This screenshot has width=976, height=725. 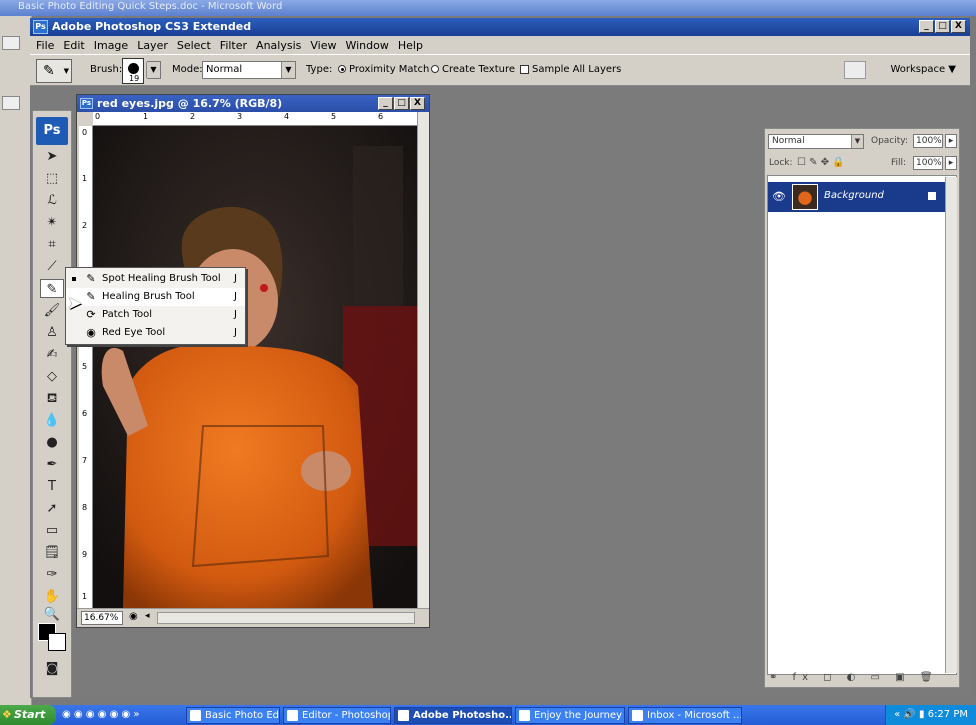 I want to click on lasso-tool-icon: ℒ, so click(x=52, y=200).